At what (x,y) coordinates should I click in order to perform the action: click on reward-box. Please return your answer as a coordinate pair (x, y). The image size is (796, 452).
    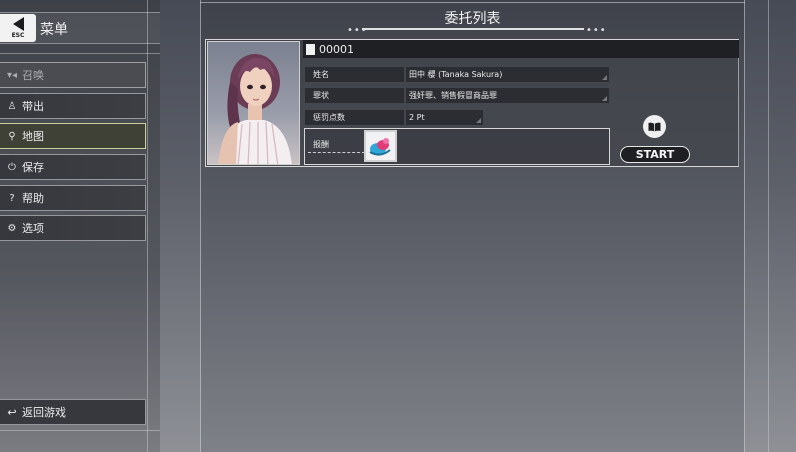
    Looking at the image, I should click on (457, 146).